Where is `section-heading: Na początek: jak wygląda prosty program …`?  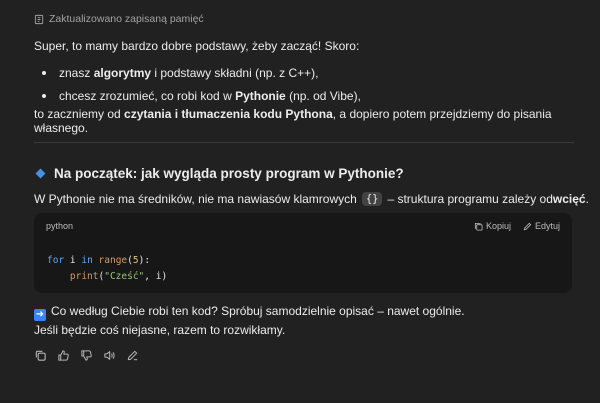
section-heading: Na początek: jak wygląda prosty program … is located at coordinates (219, 173).